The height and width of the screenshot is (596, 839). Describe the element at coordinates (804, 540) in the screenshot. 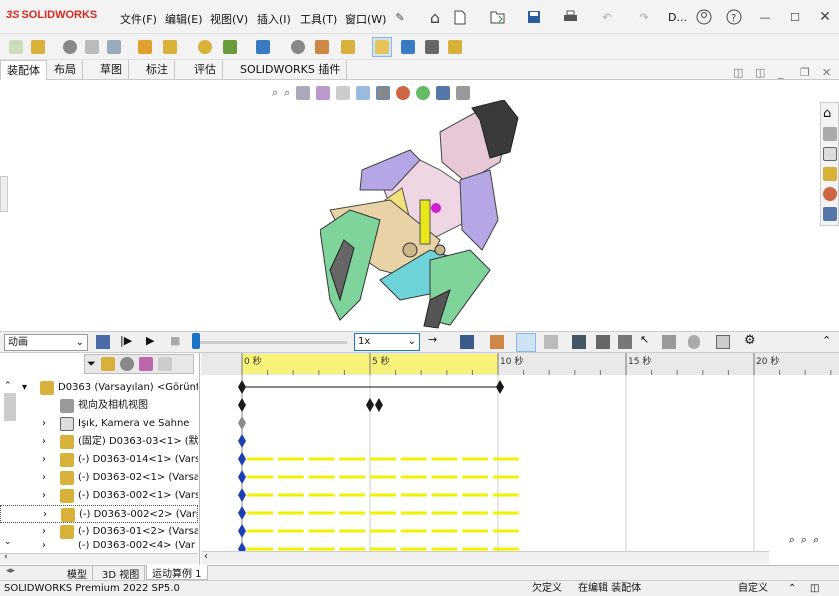

I see `zoom-in-timeline-icon: ⌕` at that location.